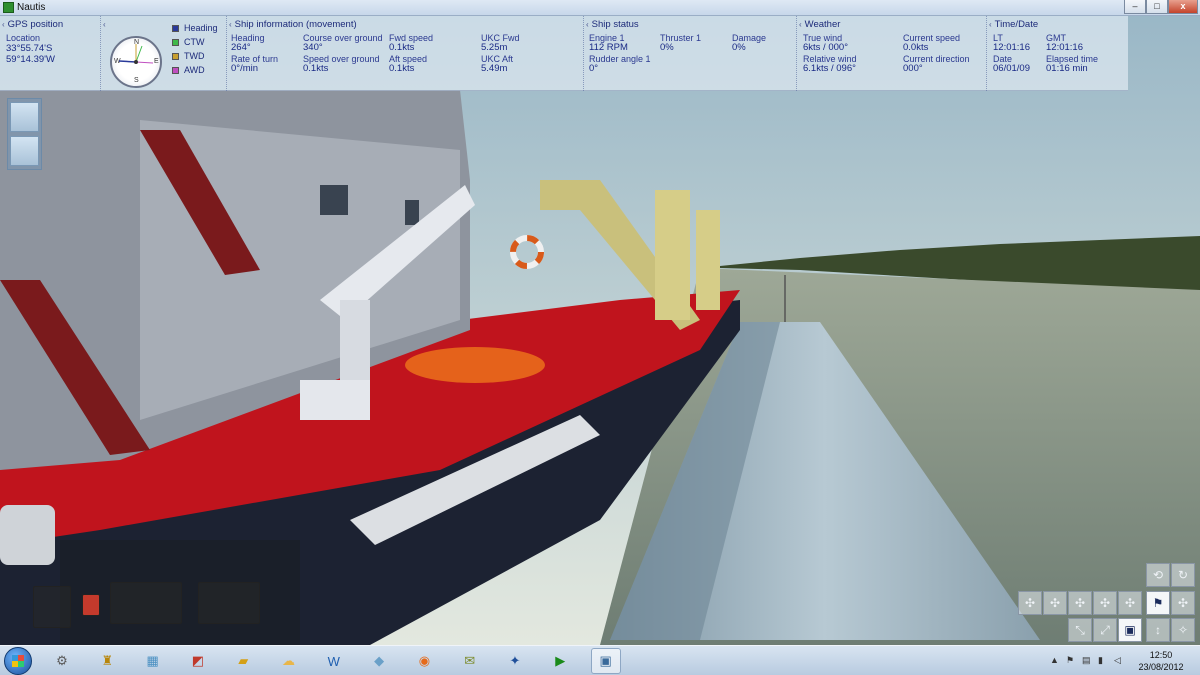 This screenshot has width=1200, height=675. I want to click on taskbar-media-icon: ◆, so click(379, 661).